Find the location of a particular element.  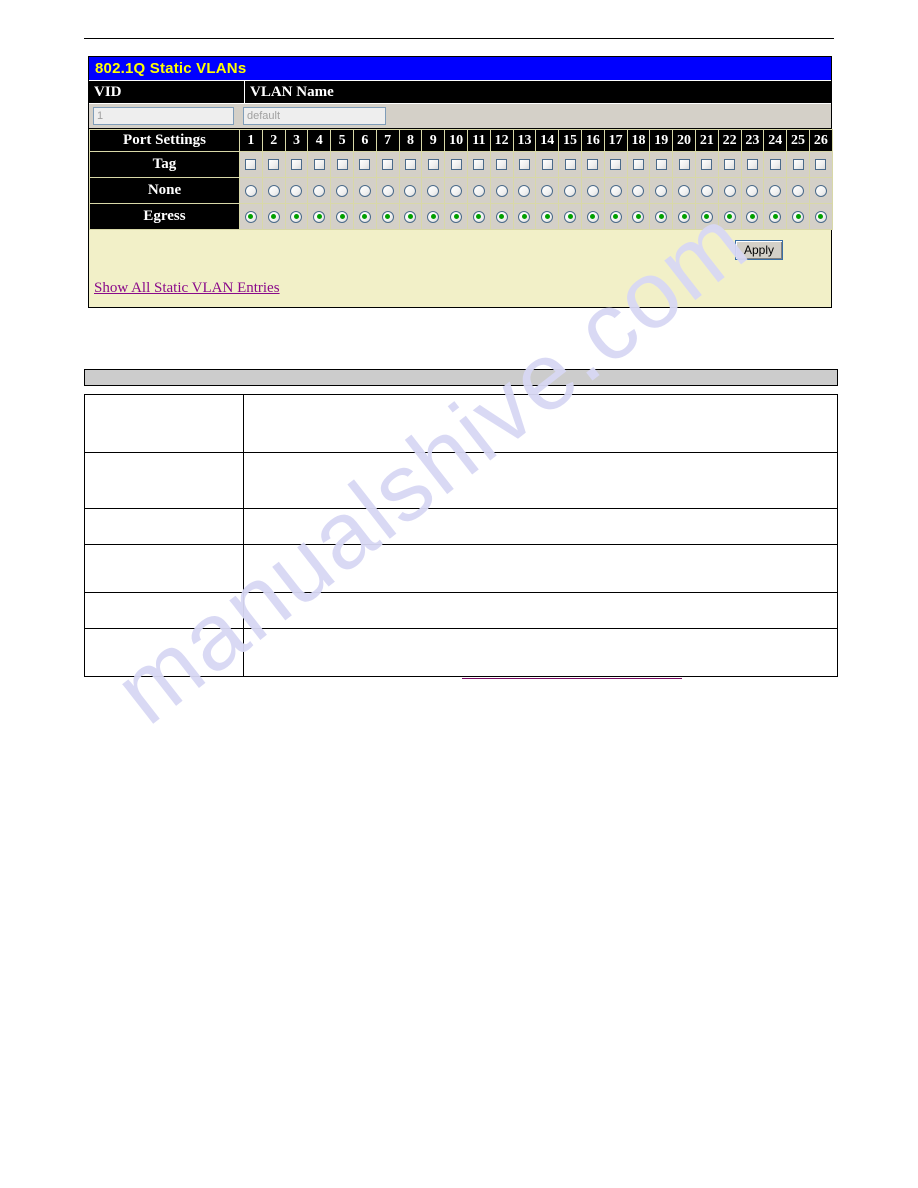

show-all-static-vlan-entries-link: Show All Static VLAN Entries is located at coordinates (187, 288).